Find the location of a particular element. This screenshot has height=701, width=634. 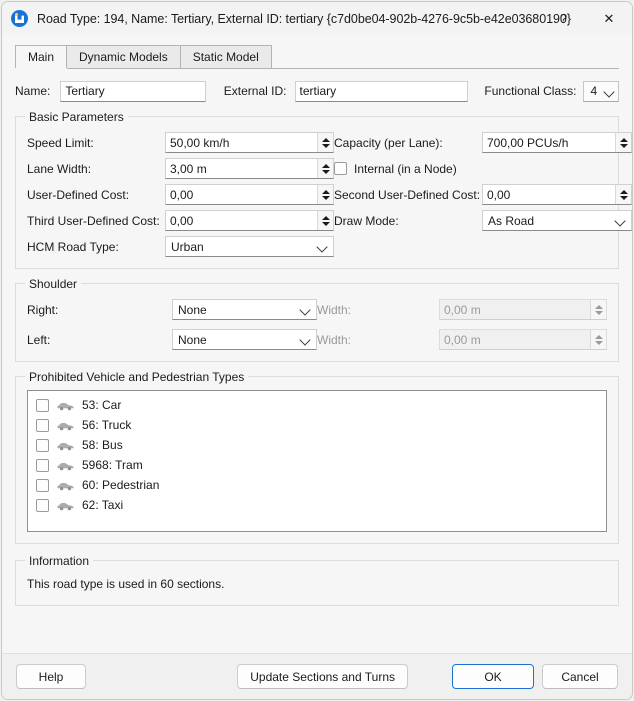

aimsun-app-icon is located at coordinates (19, 18).